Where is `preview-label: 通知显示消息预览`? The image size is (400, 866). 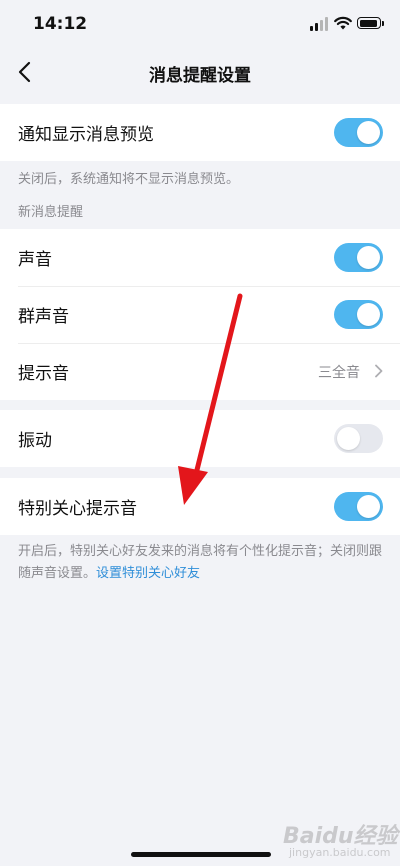 preview-label: 通知显示消息预览 is located at coordinates (86, 135).